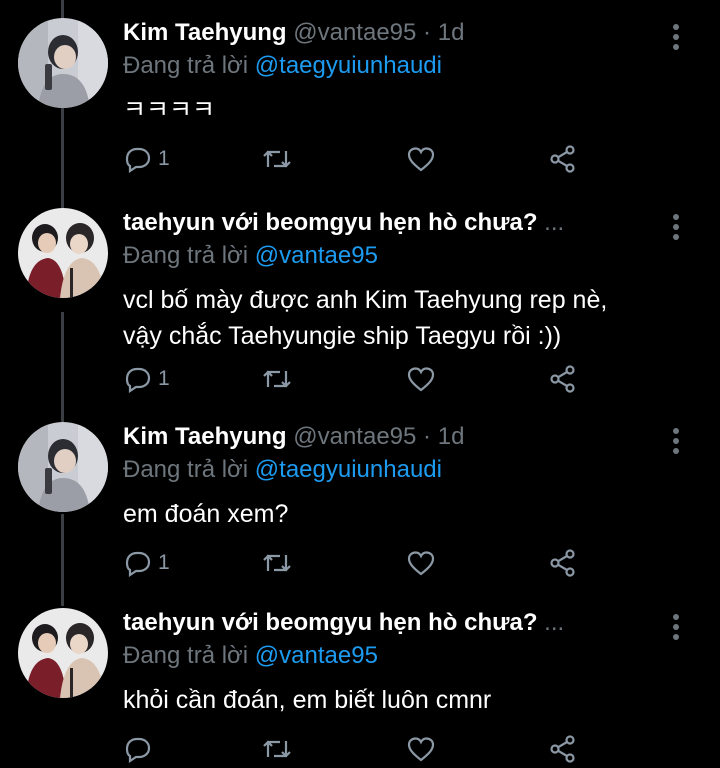 The image size is (720, 768). I want to click on tweet-text-line: vcl bố mày được anh Kim Taehyung rep nè,, so click(365, 300).